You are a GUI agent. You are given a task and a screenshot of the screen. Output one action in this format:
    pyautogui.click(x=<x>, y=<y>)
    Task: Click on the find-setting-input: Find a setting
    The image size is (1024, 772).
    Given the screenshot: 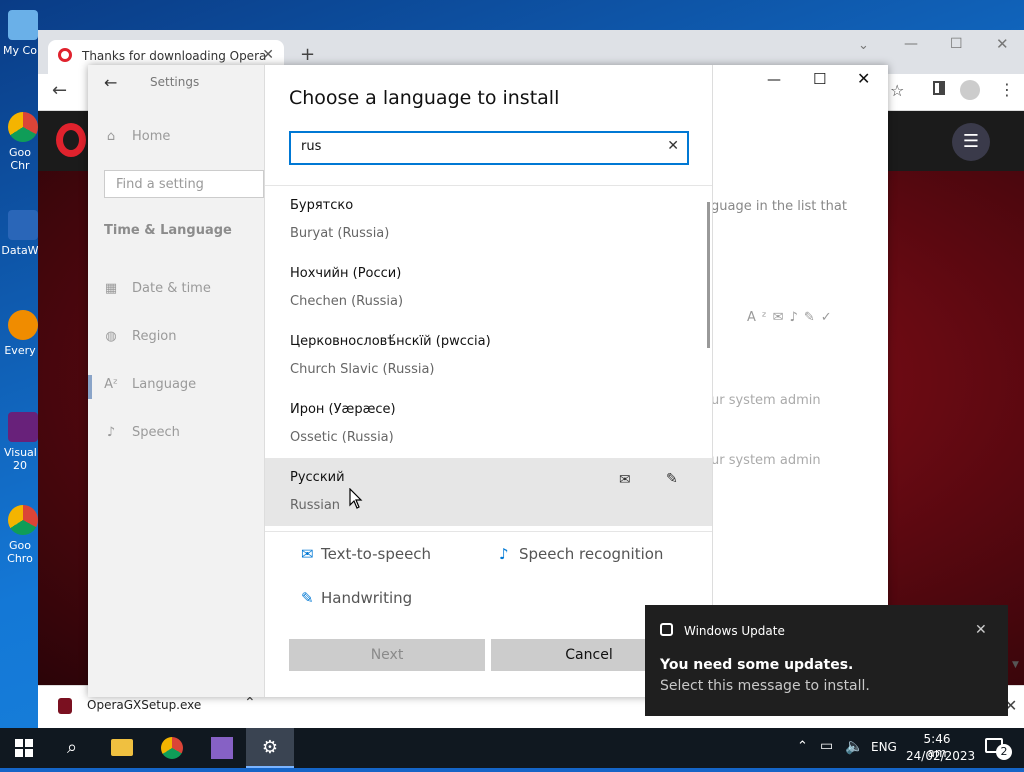 What is the action you would take?
    pyautogui.click(x=184, y=184)
    